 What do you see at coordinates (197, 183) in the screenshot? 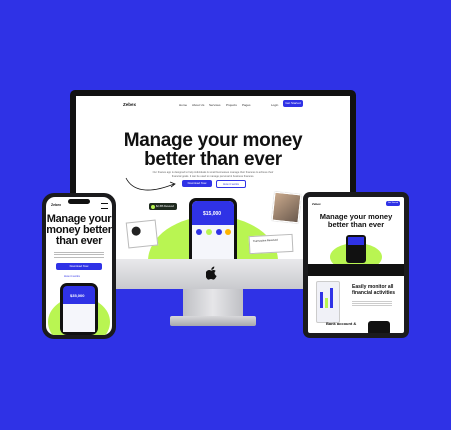
I see `hero-download-button: Download Now` at bounding box center [197, 183].